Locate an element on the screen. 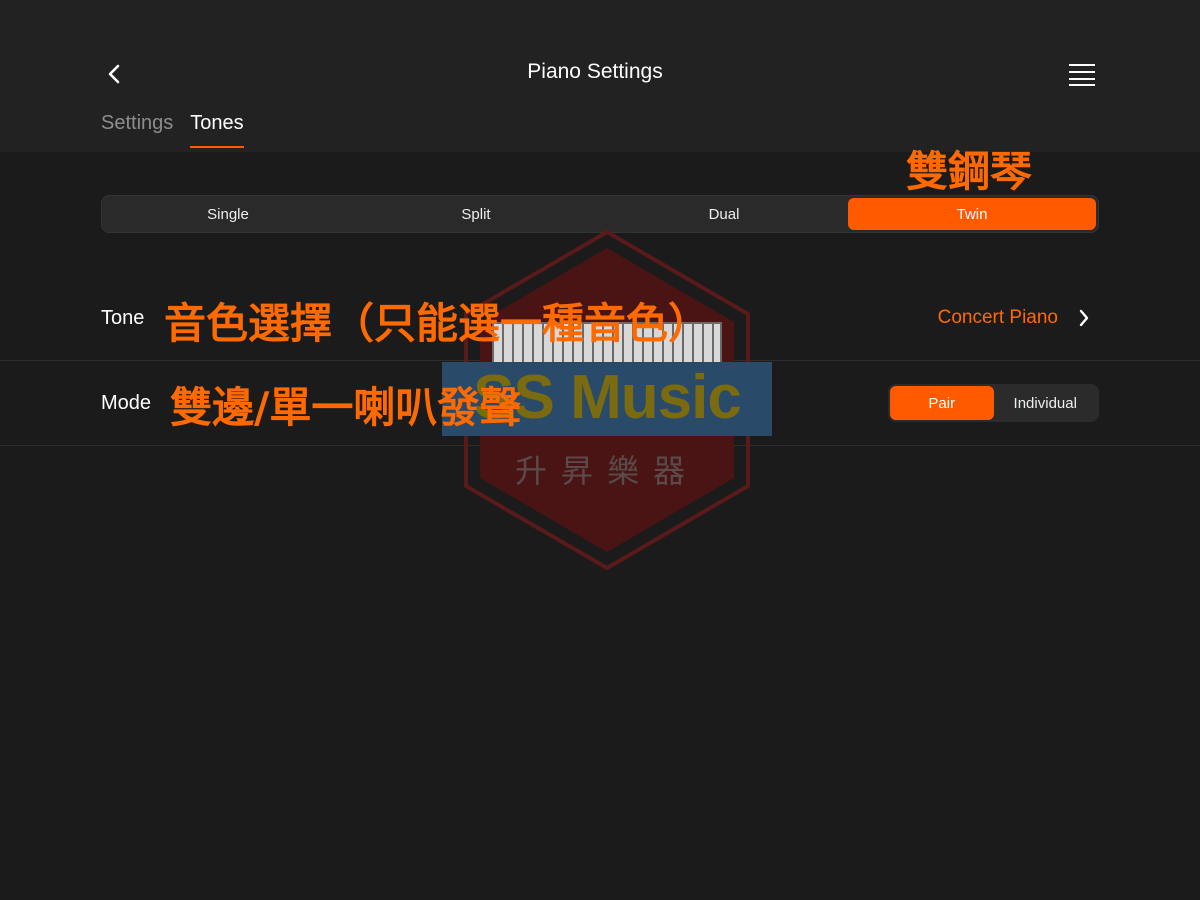  tone-value-link: Concert Piano is located at coordinates (1014, 318).